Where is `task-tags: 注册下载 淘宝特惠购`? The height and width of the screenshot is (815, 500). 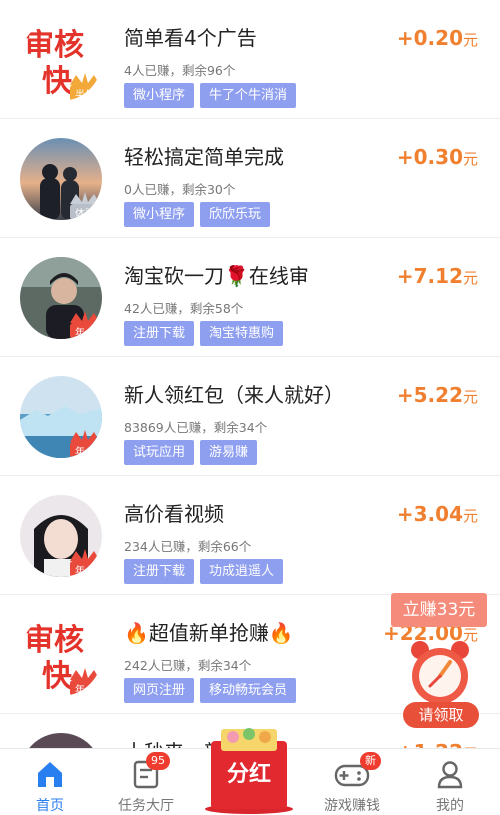
task-tags: 注册下载 淘宝特惠购 is located at coordinates (204, 333).